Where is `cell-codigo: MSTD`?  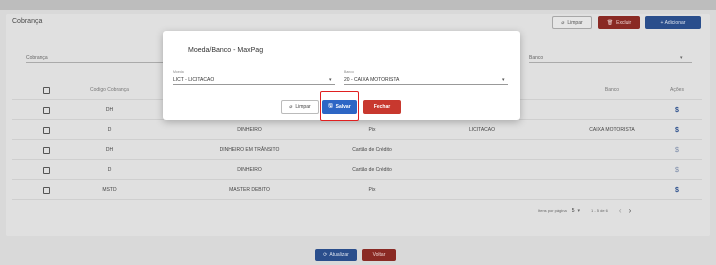 cell-codigo: MSTD is located at coordinates (109, 190).